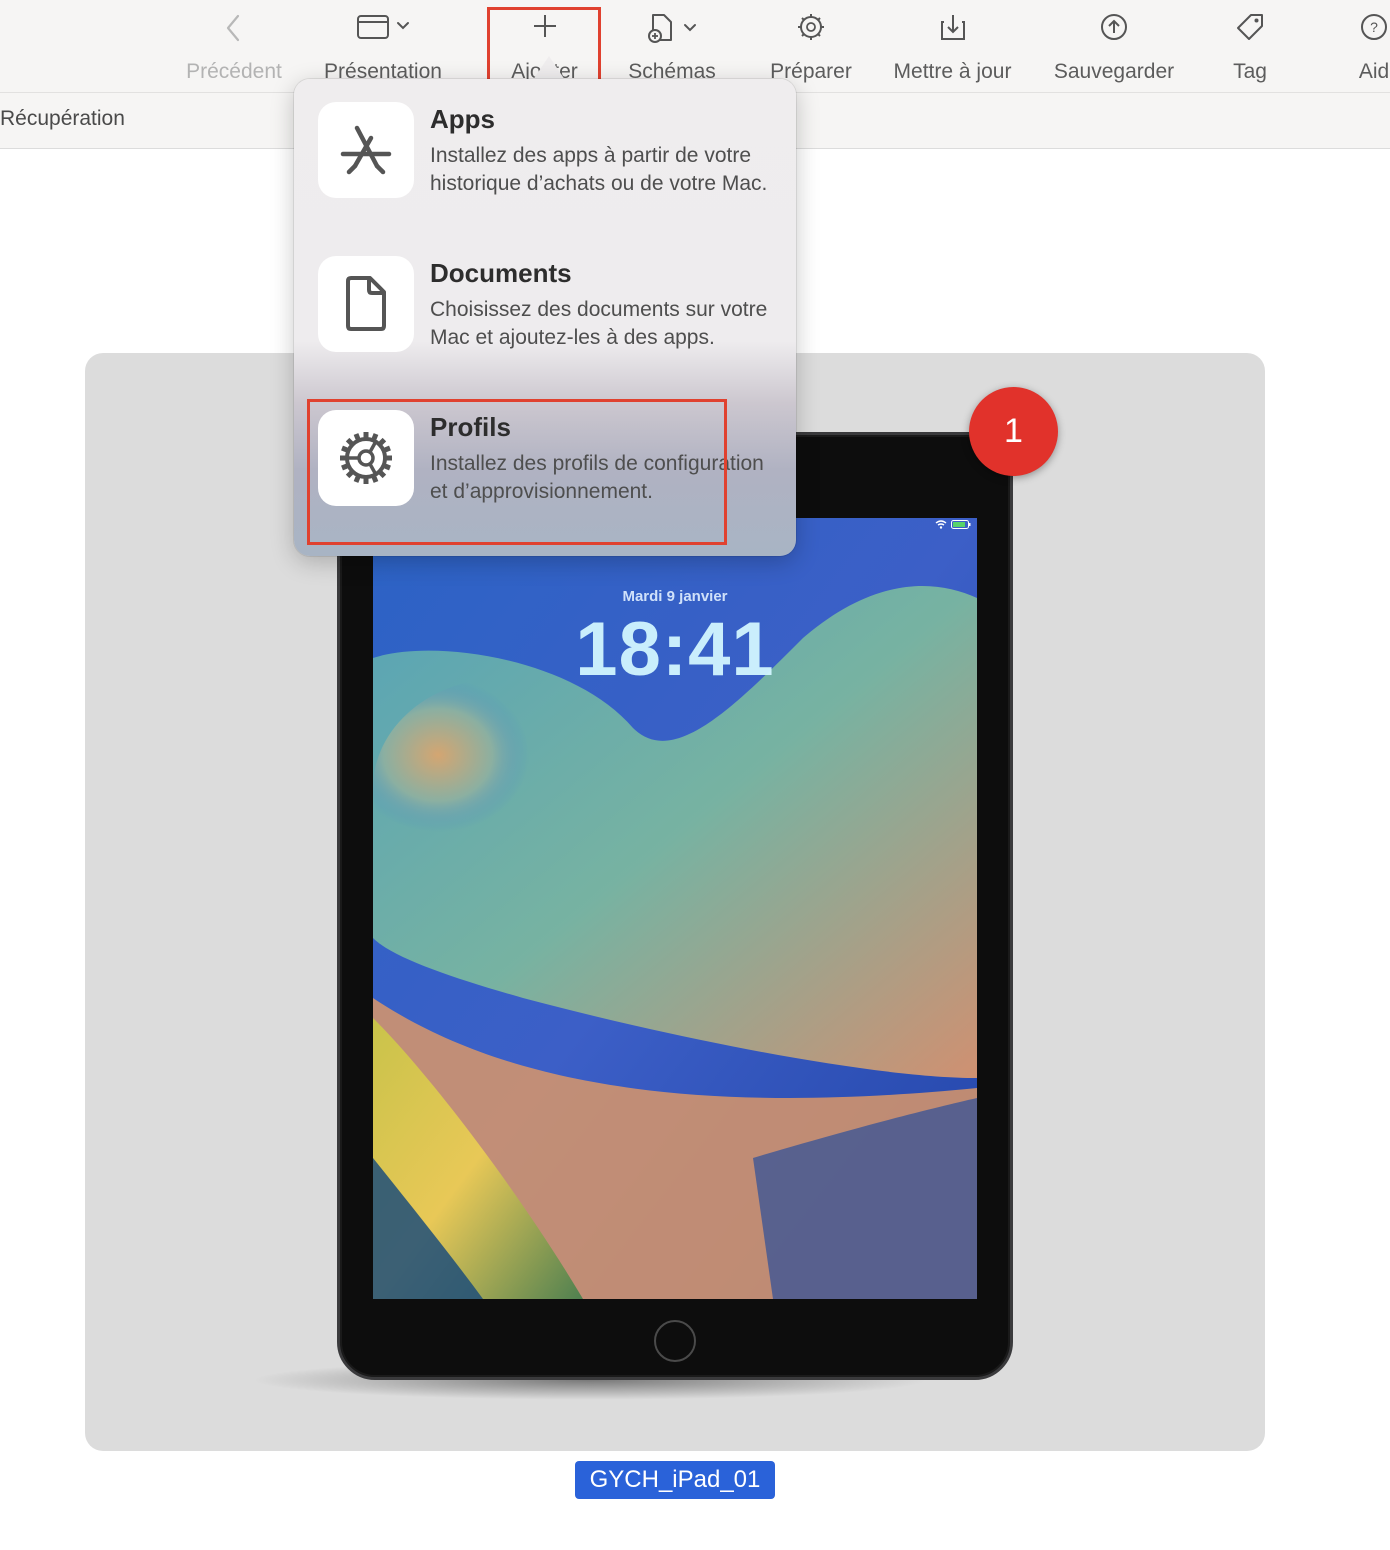  What do you see at coordinates (517, 472) in the screenshot?
I see `profiles-highlight-box` at bounding box center [517, 472].